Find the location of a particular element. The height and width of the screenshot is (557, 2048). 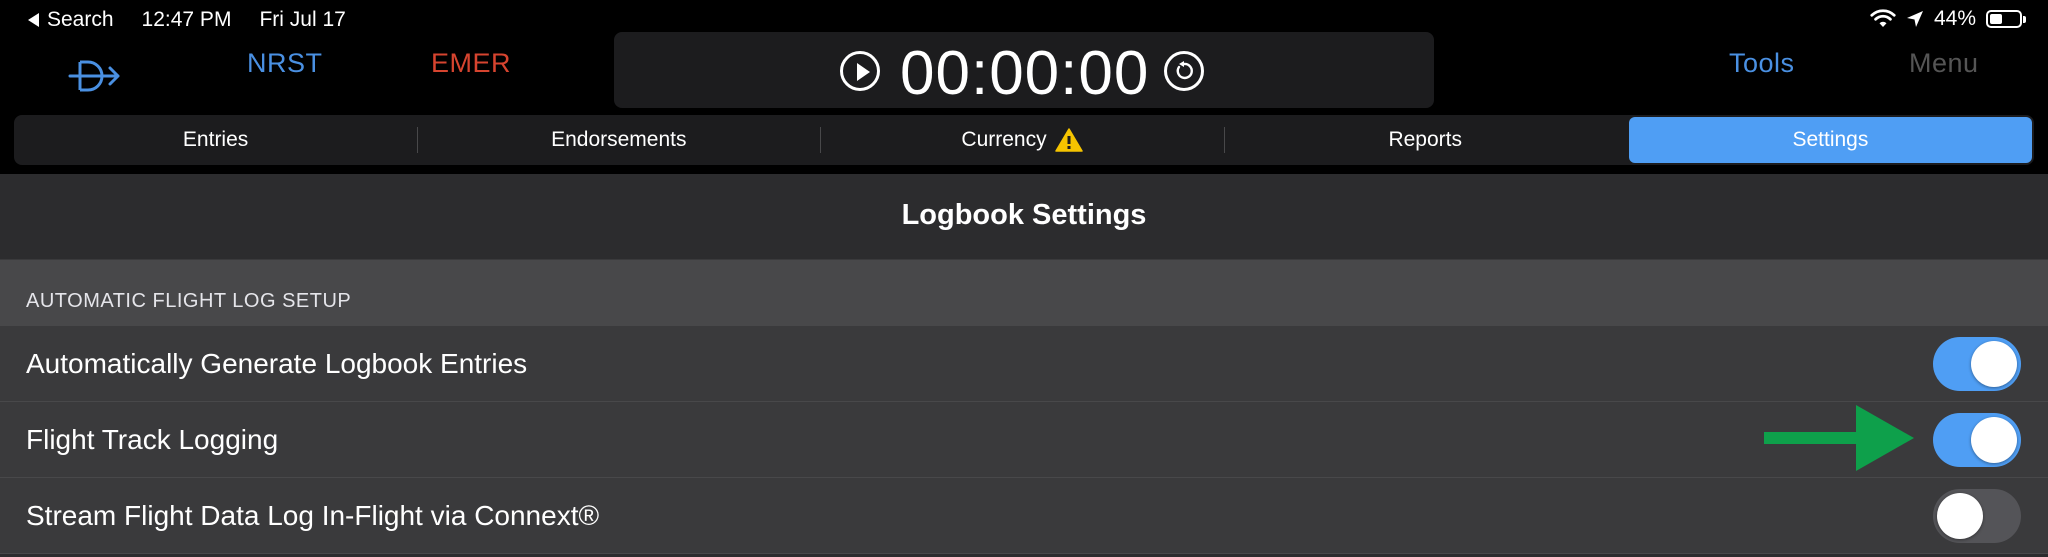

setting-label: Automatically Generate Logbook Entries is located at coordinates (277, 363).